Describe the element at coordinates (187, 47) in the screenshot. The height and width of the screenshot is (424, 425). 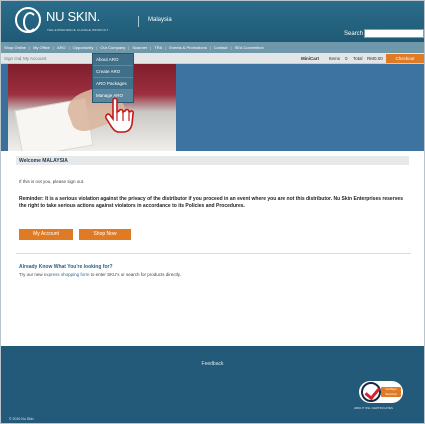
I see `nav-item-events-promotions: Events & Promotions` at that location.